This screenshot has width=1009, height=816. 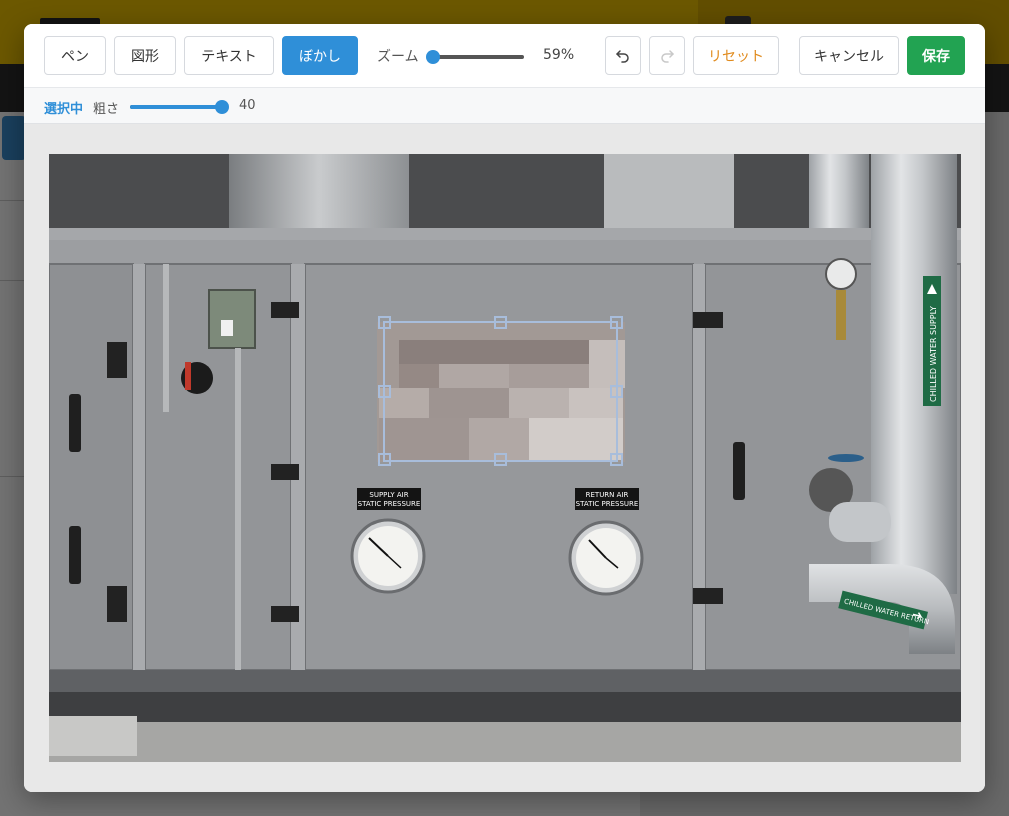 I want to click on frame-post, so click(x=139, y=474).